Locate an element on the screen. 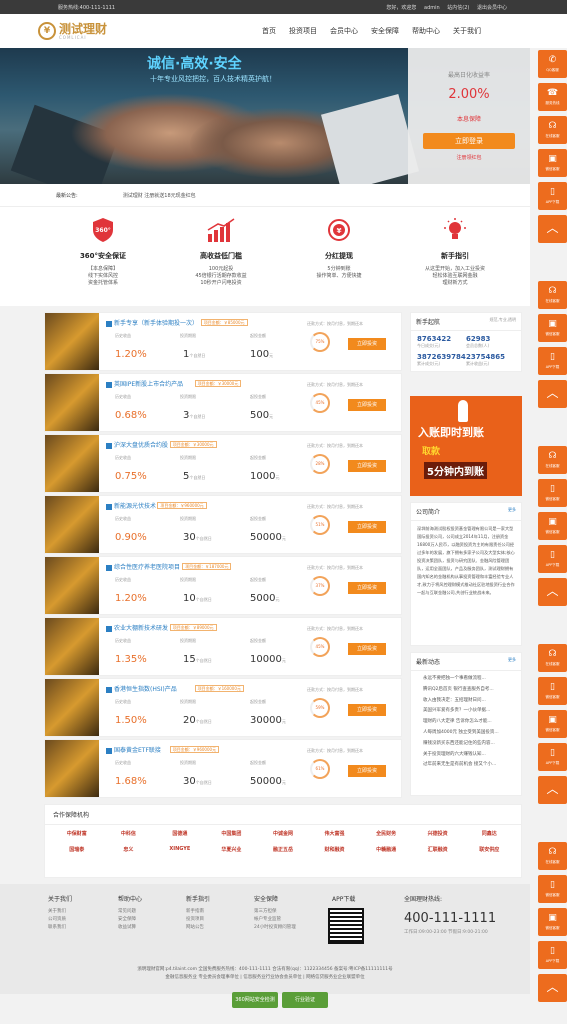  news-more-link: 更多 is located at coordinates (512, 661).